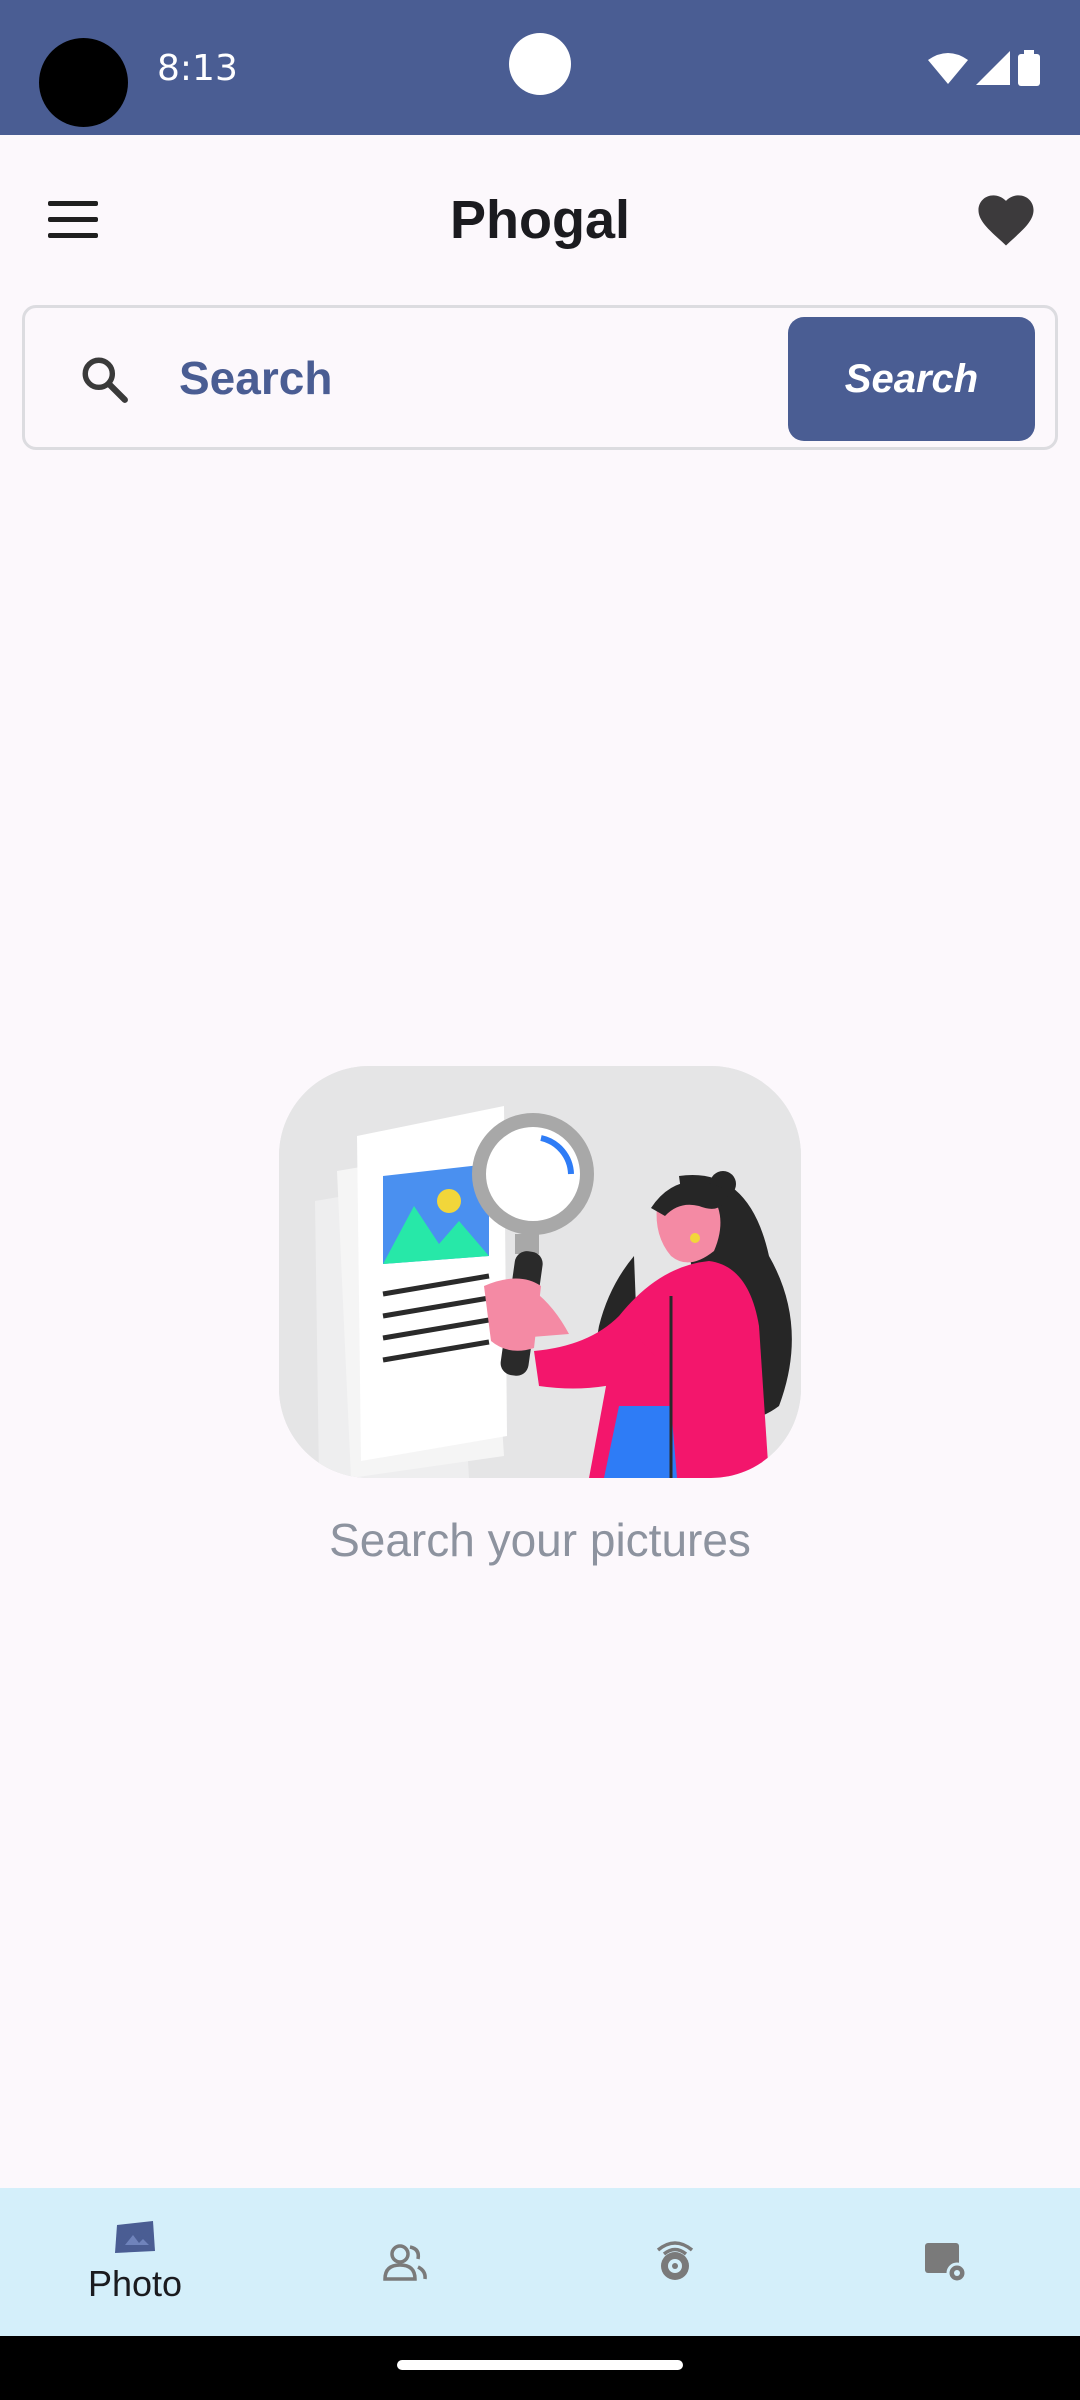 The image size is (1080, 2400). I want to click on app-bar: Phogal, so click(540, 220).